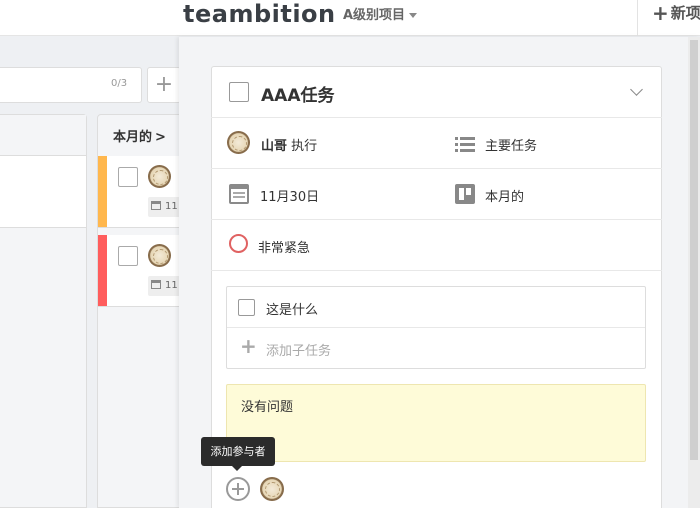 The image size is (700, 508). Describe the element at coordinates (259, 14) in the screenshot. I see `brand-logo: teambition` at that location.